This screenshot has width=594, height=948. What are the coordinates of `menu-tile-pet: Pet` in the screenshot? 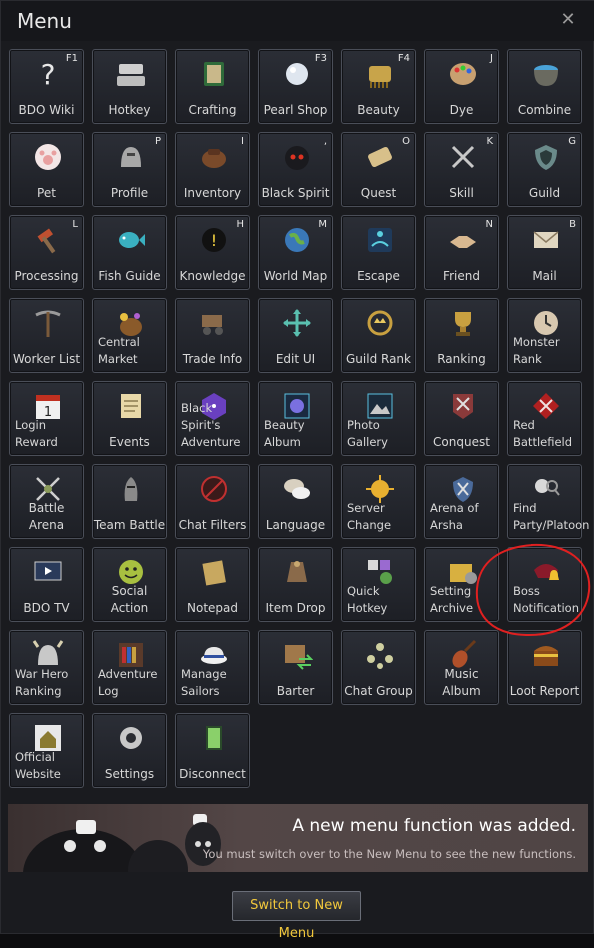 It's located at (46, 169).